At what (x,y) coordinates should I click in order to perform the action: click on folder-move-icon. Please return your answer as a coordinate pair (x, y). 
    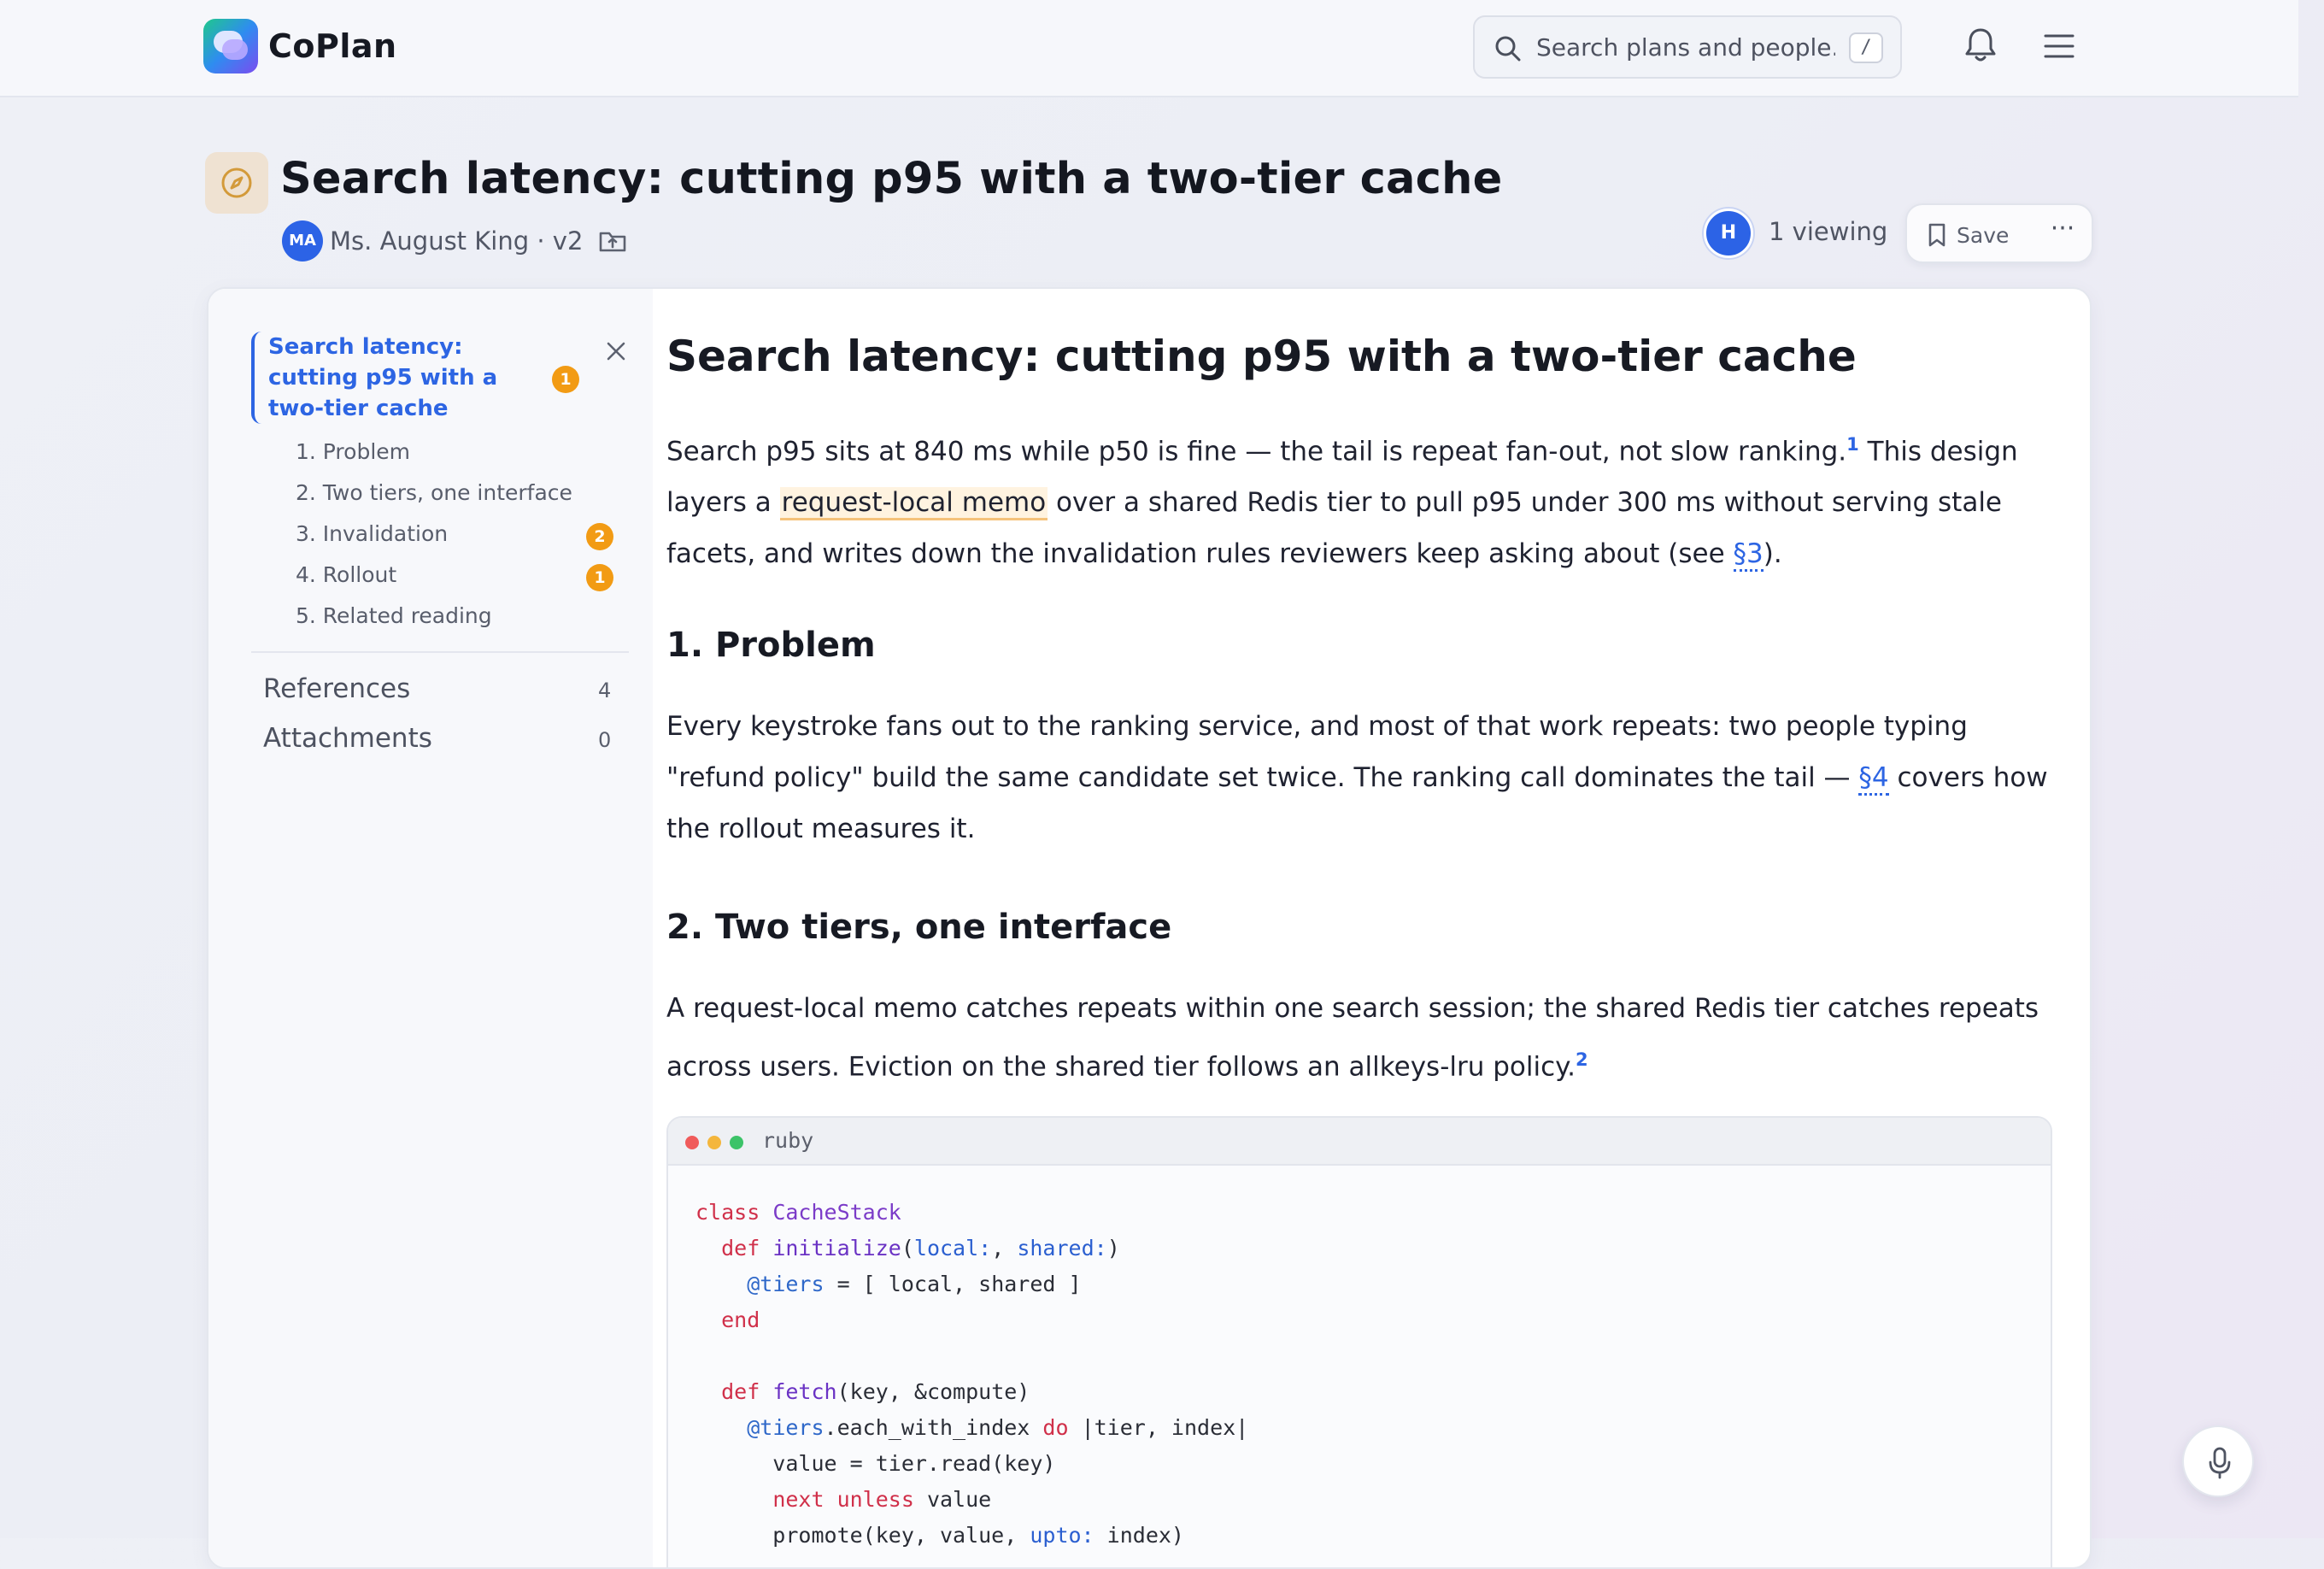
    Looking at the image, I should click on (612, 241).